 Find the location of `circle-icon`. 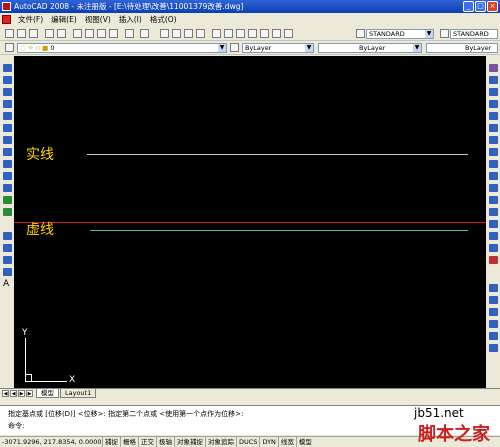

circle-icon is located at coordinates (7, 140).